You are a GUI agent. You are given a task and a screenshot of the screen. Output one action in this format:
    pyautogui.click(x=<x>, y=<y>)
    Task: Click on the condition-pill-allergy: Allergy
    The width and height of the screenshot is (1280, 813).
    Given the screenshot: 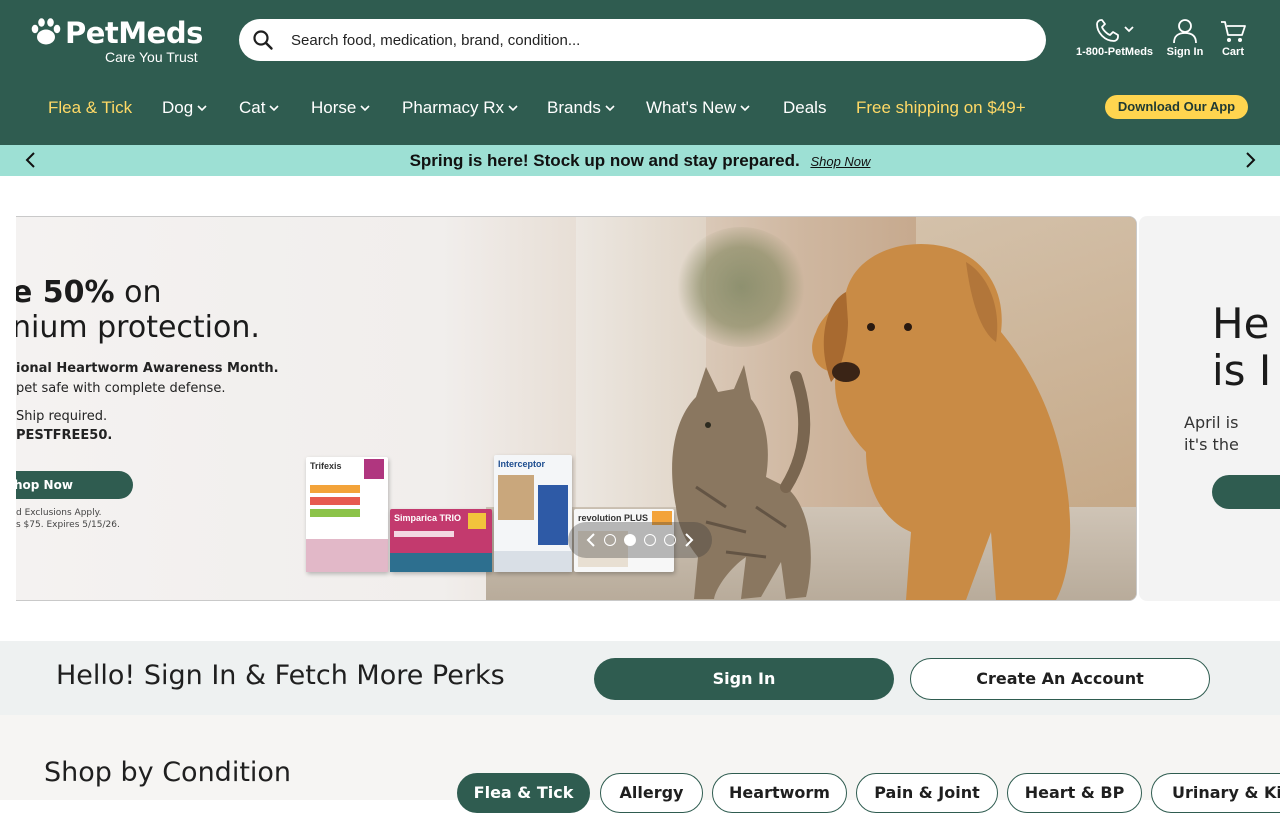 What is the action you would take?
    pyautogui.click(x=651, y=793)
    